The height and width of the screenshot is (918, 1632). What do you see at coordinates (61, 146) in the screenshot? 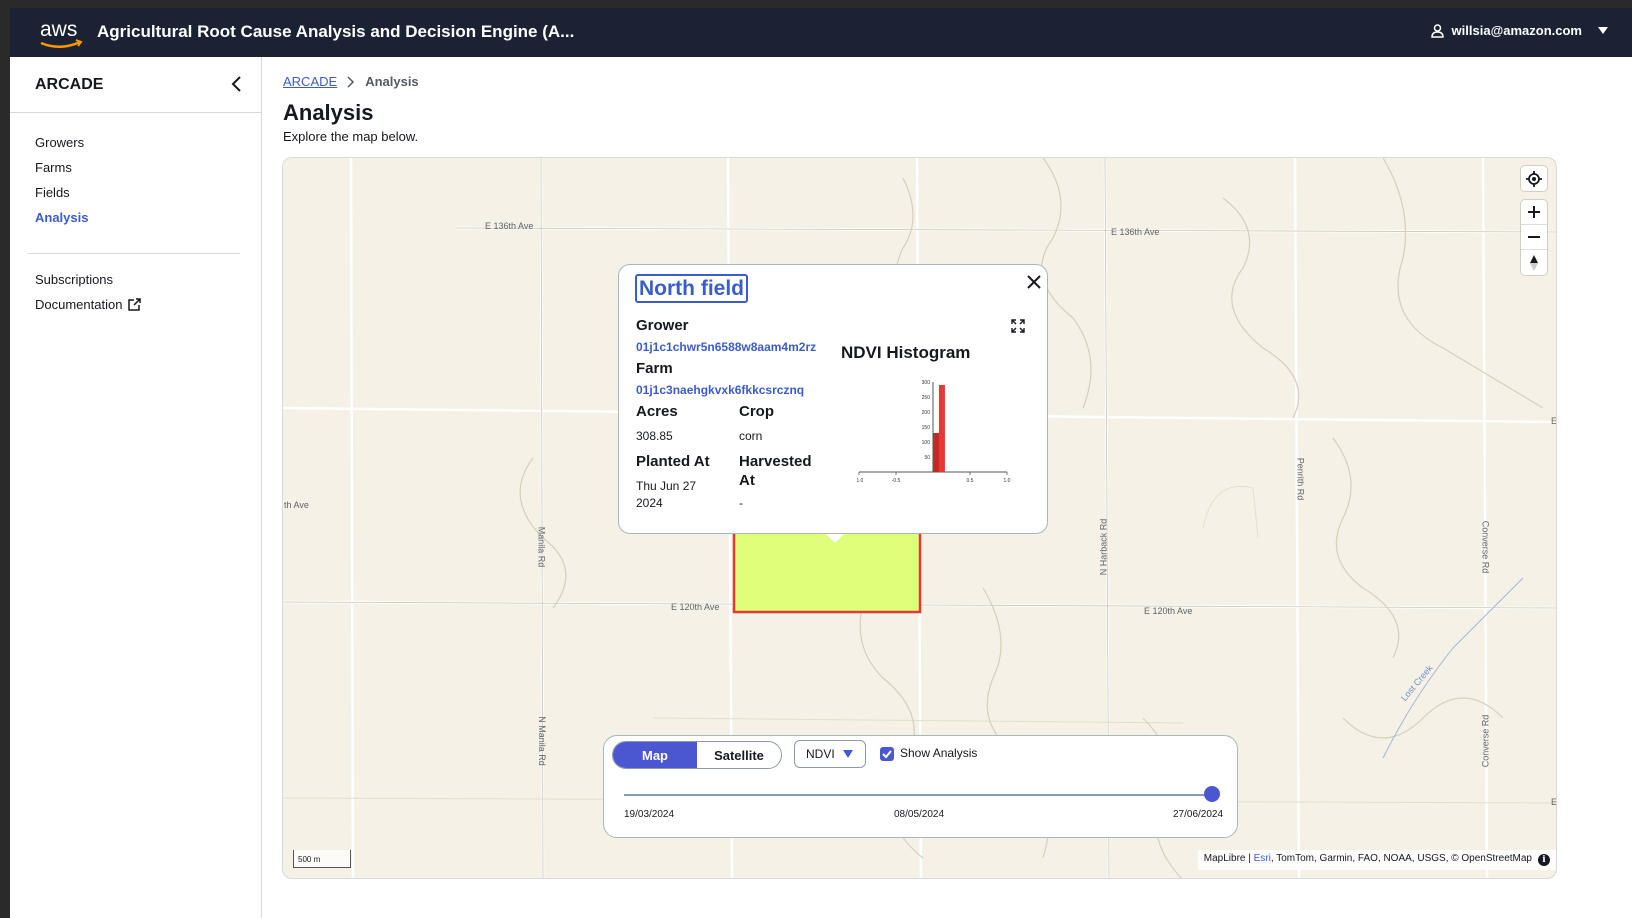
I see `nav-item-growers: Growers` at bounding box center [61, 146].